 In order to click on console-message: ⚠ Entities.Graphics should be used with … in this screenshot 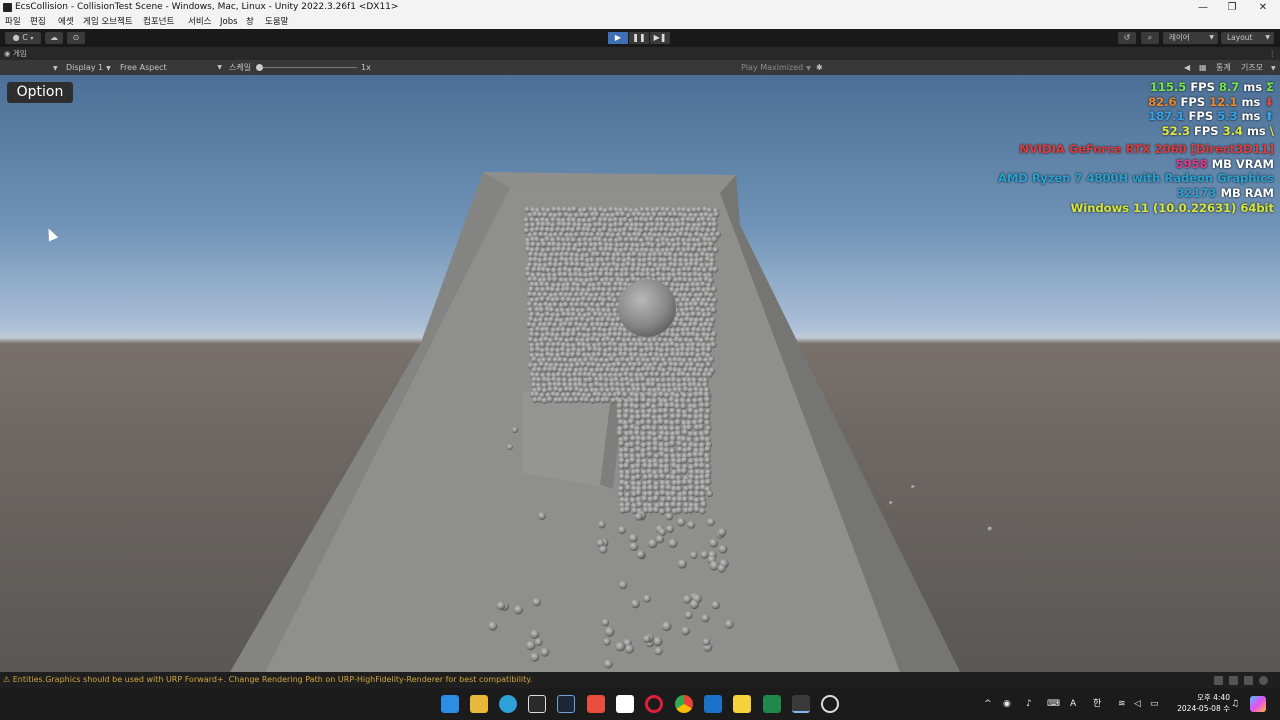, I will do `click(267, 680)`.